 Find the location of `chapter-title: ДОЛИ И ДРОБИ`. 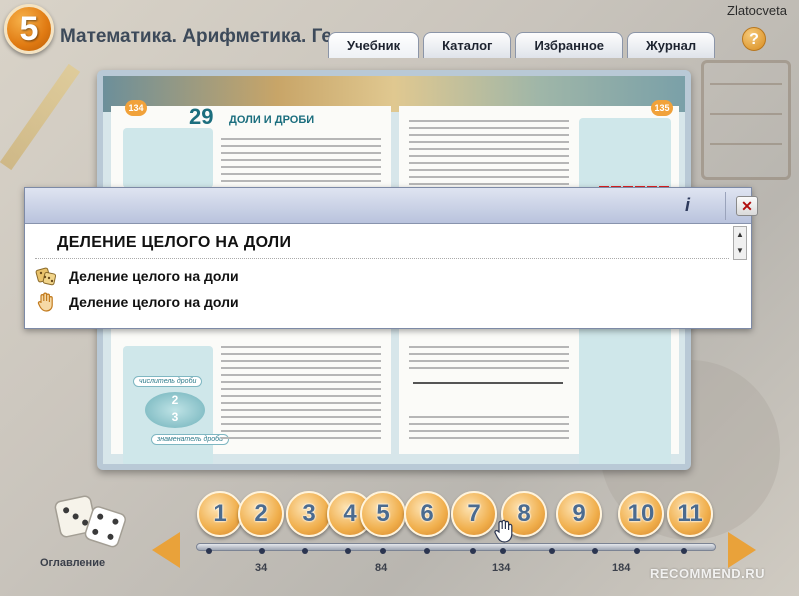

chapter-title: ДОЛИ И ДРОБИ is located at coordinates (272, 120).